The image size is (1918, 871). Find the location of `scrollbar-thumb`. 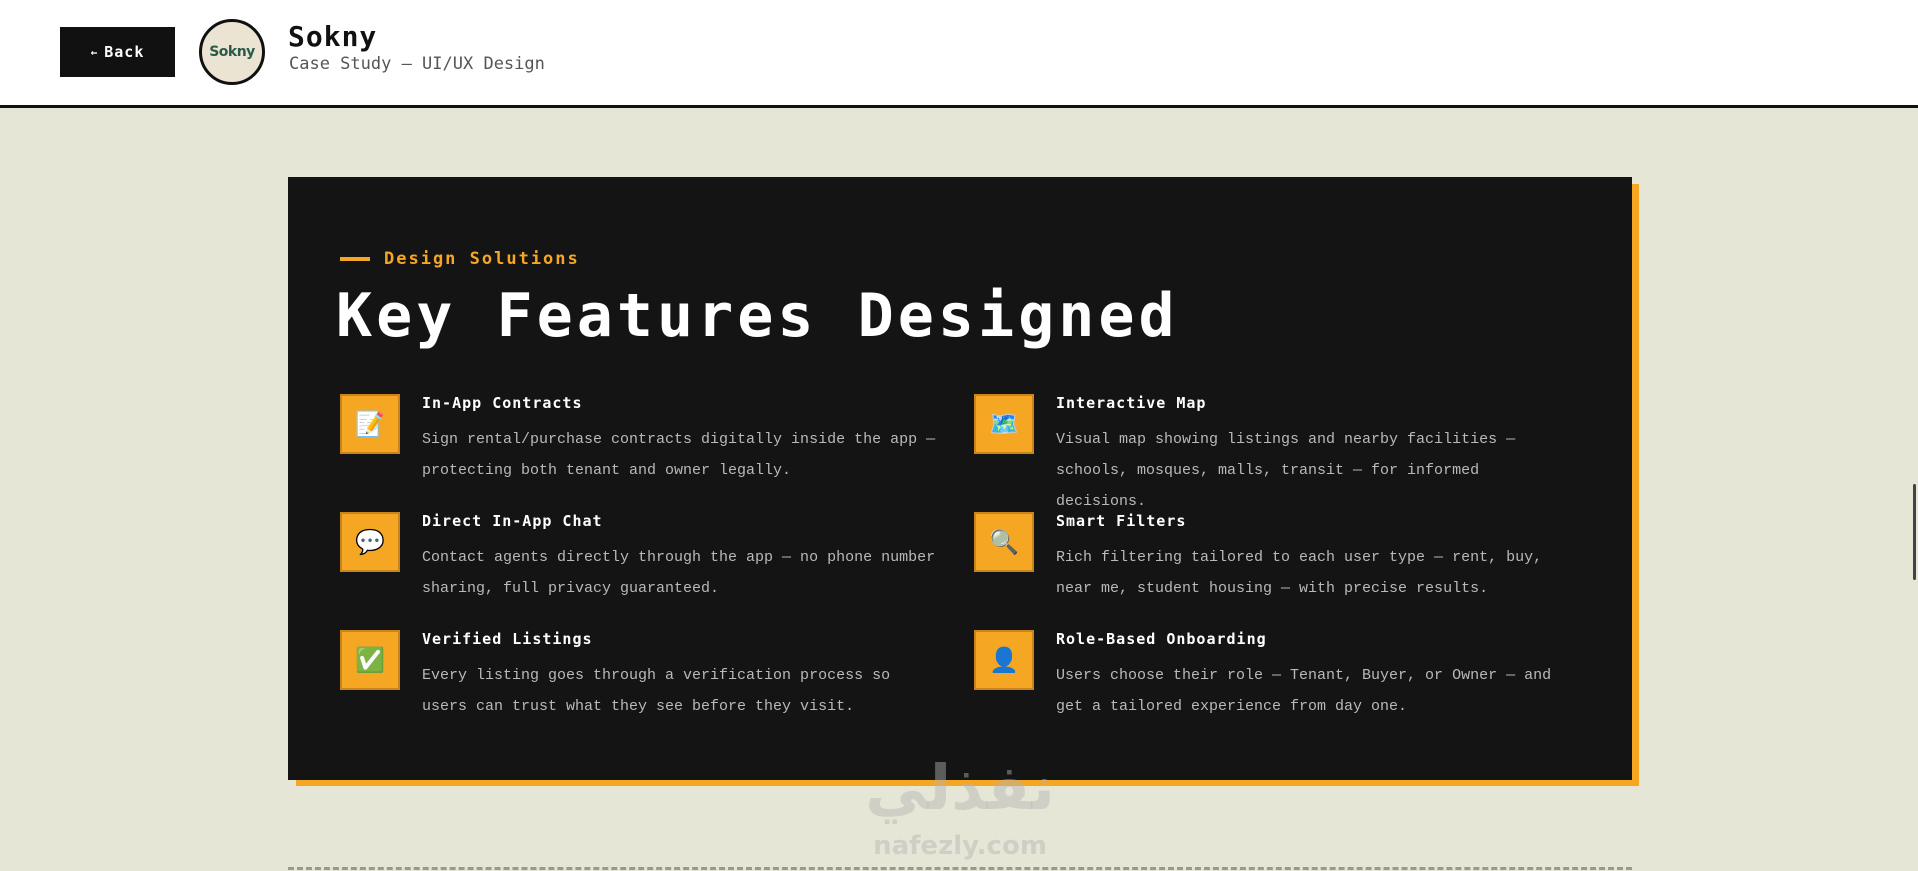

scrollbar-thumb is located at coordinates (1914, 532).